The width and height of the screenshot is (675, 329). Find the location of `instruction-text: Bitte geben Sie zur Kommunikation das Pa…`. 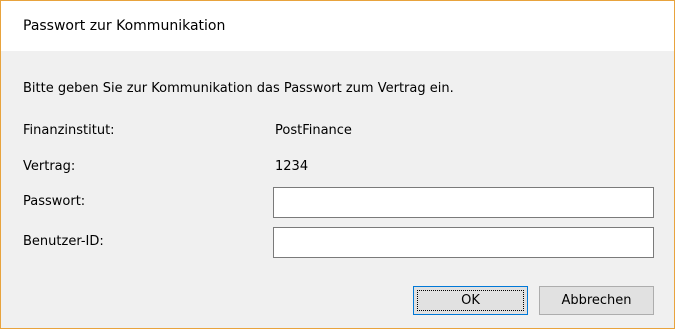

instruction-text: Bitte geben Sie zur Kommunikation das Pa… is located at coordinates (238, 88).